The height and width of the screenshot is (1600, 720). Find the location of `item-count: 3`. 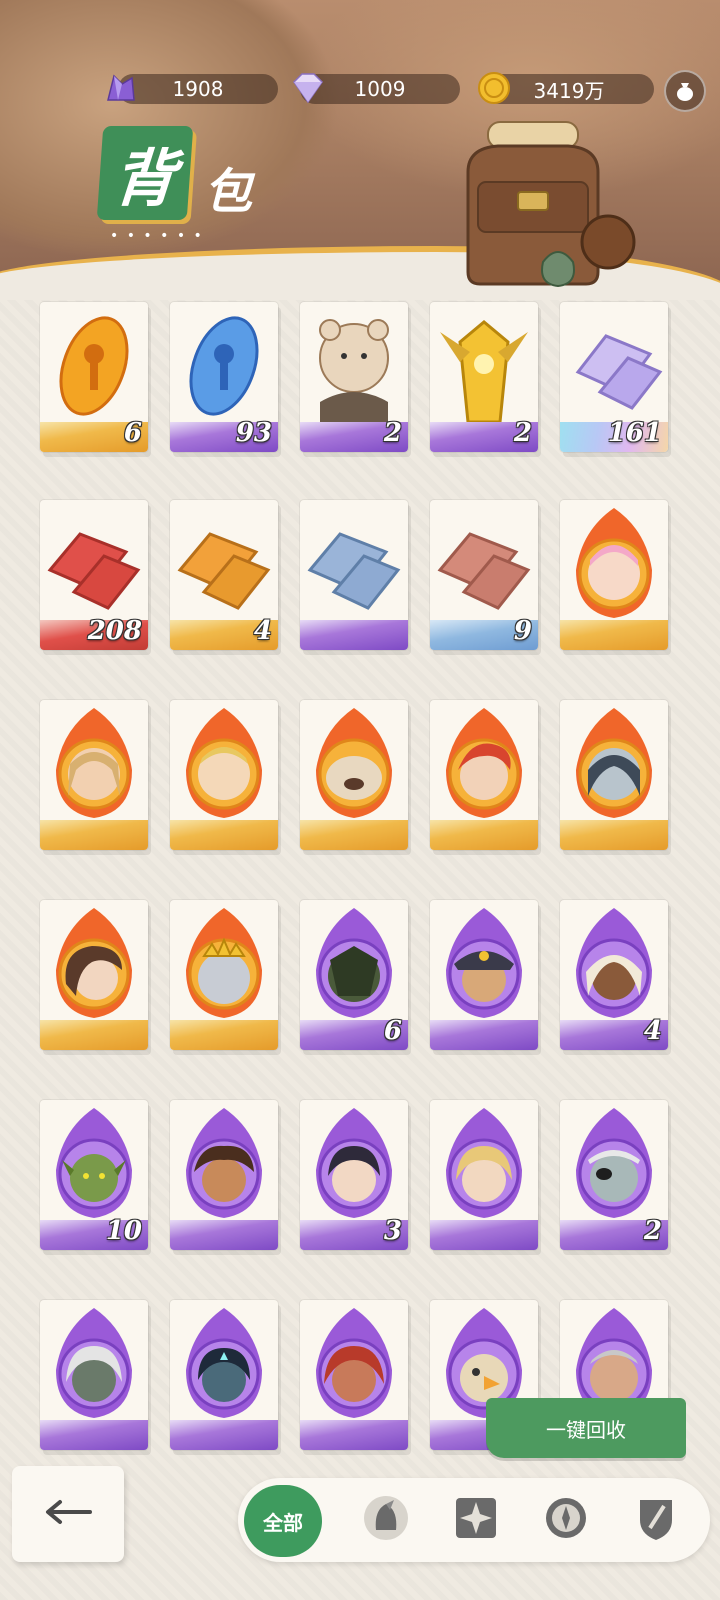

item-count: 3 is located at coordinates (392, 1231).